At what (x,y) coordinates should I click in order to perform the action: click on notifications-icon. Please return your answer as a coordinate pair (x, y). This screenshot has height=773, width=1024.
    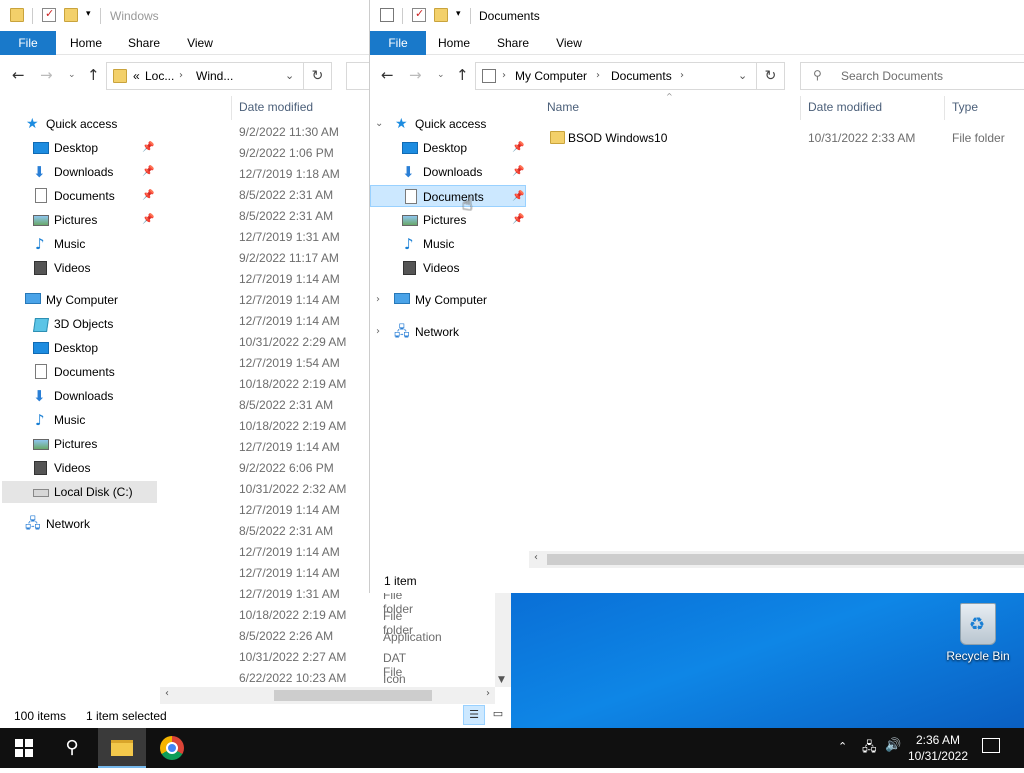
    Looking at the image, I should click on (991, 745).